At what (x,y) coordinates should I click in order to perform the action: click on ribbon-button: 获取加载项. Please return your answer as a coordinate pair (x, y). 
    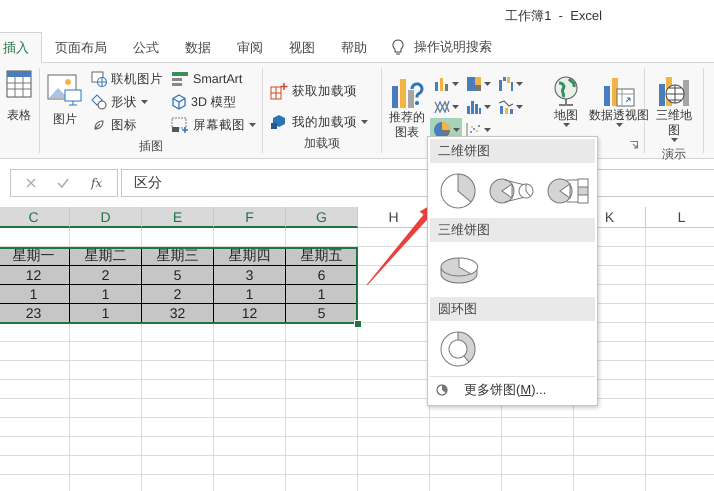
    Looking at the image, I should click on (319, 91).